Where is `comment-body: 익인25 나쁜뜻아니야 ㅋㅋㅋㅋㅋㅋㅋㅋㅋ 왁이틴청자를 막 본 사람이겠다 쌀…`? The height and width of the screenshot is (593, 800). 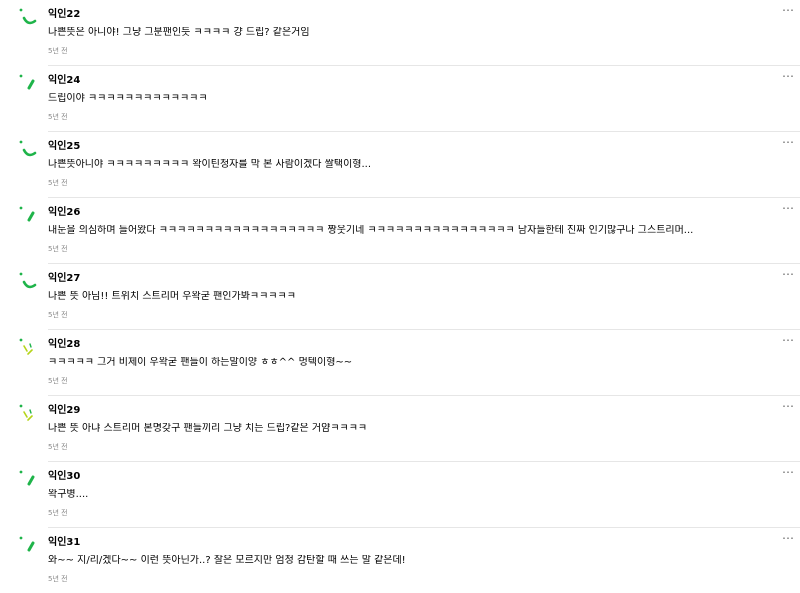
comment-body: 익인25 나쁜뜻아니야 ㅋㅋㅋㅋㅋㅋㅋㅋㅋ 왁이틴청자를 막 본 사람이겠다 쌀… is located at coordinates (424, 165).